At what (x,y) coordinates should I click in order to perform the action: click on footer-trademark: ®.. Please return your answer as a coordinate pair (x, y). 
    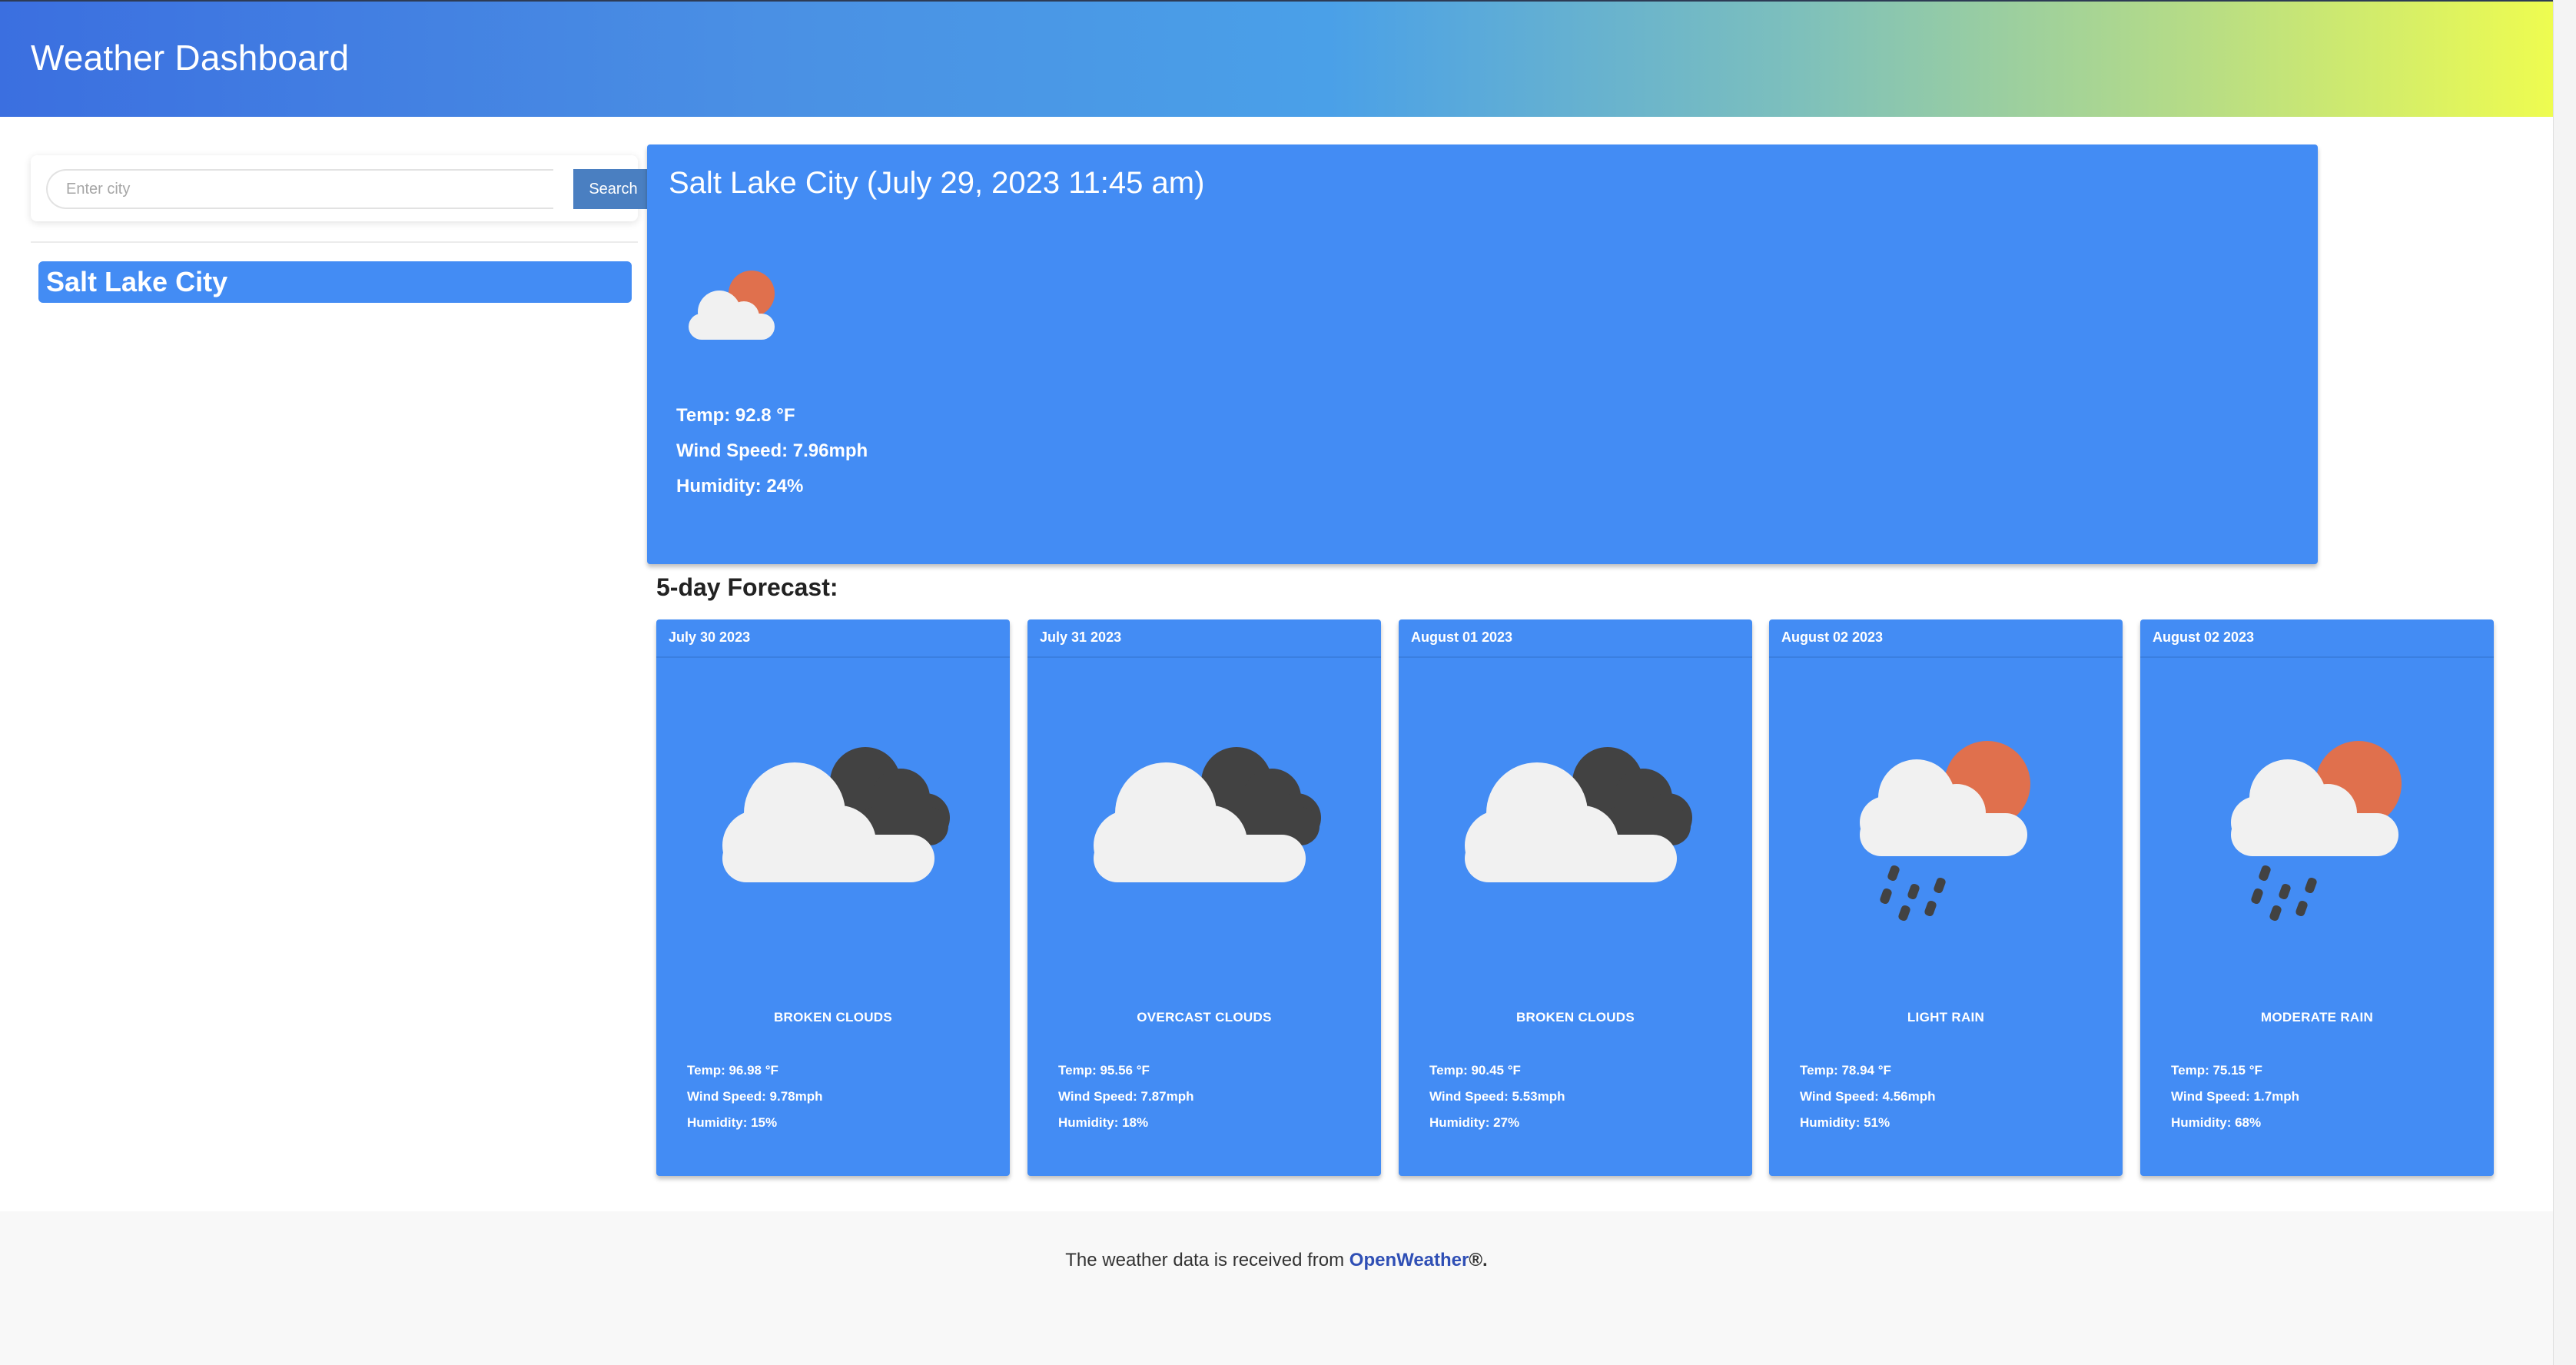
    Looking at the image, I should click on (1478, 1260).